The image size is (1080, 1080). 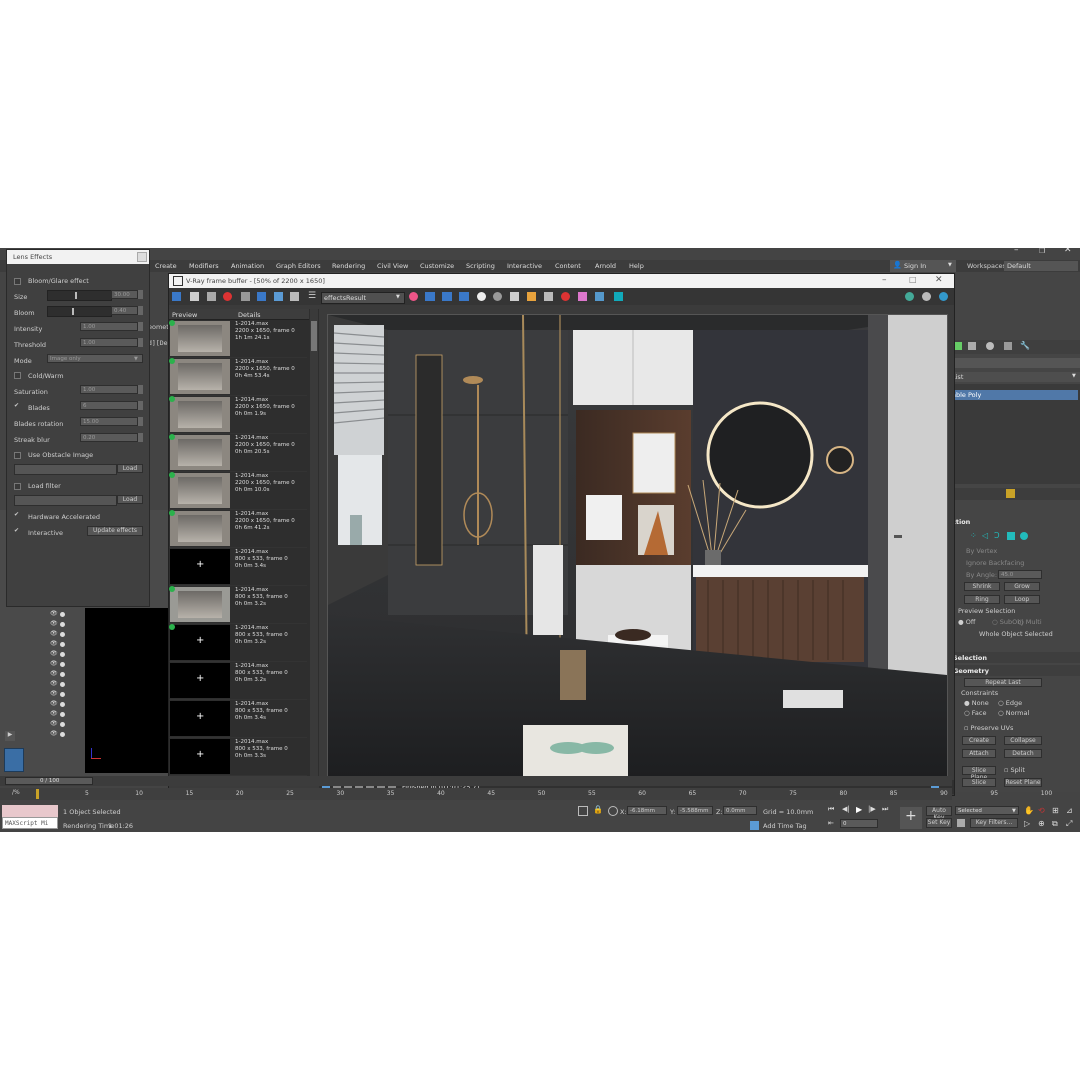 What do you see at coordinates (1069, 810) in the screenshot?
I see `fov-icon: ⊿` at bounding box center [1069, 810].